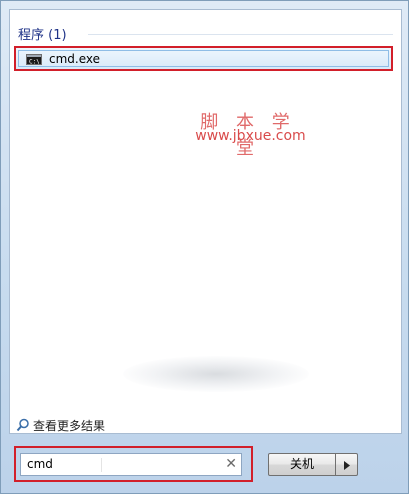 This screenshot has width=409, height=494. I want to click on search-icon, so click(23, 425).